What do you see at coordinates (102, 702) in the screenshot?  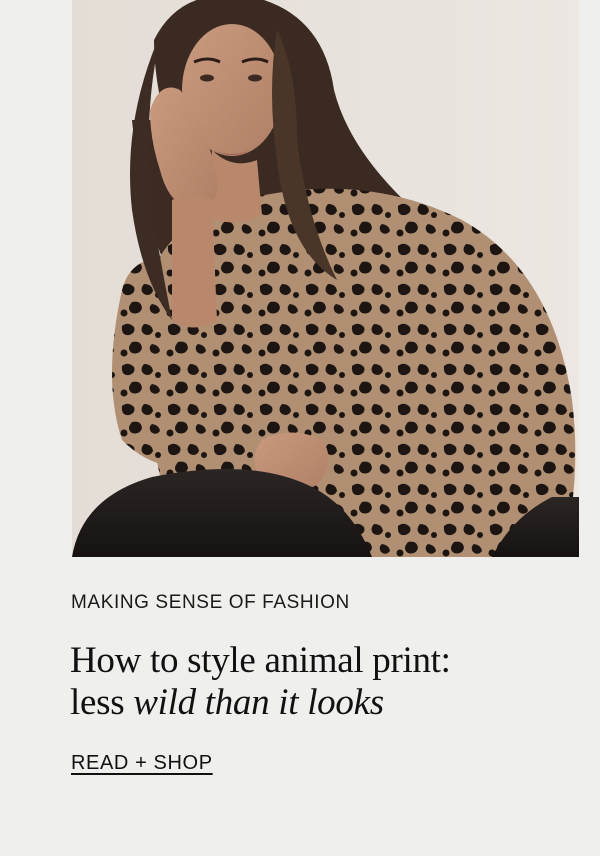 I see `headline-line-2-plain: less` at bounding box center [102, 702].